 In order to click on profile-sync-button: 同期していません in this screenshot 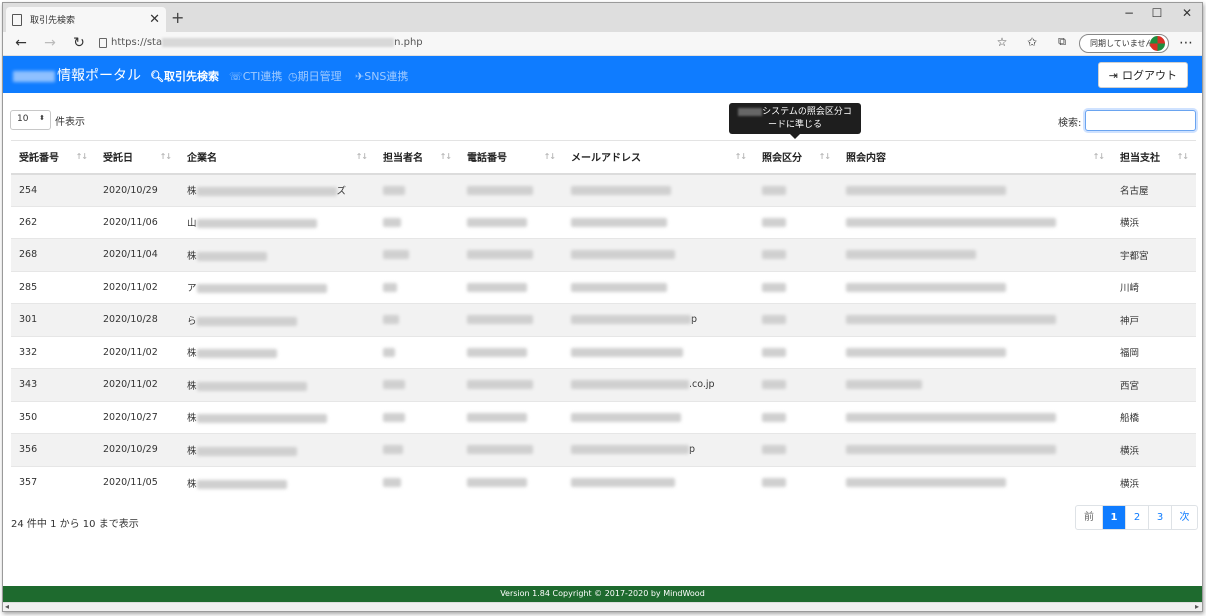, I will do `click(1124, 43)`.